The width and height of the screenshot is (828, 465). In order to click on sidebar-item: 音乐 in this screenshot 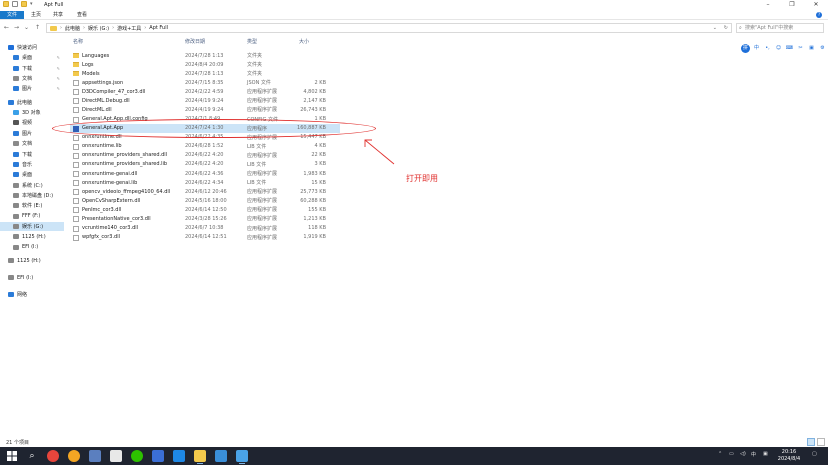, I will do `click(32, 164)`.